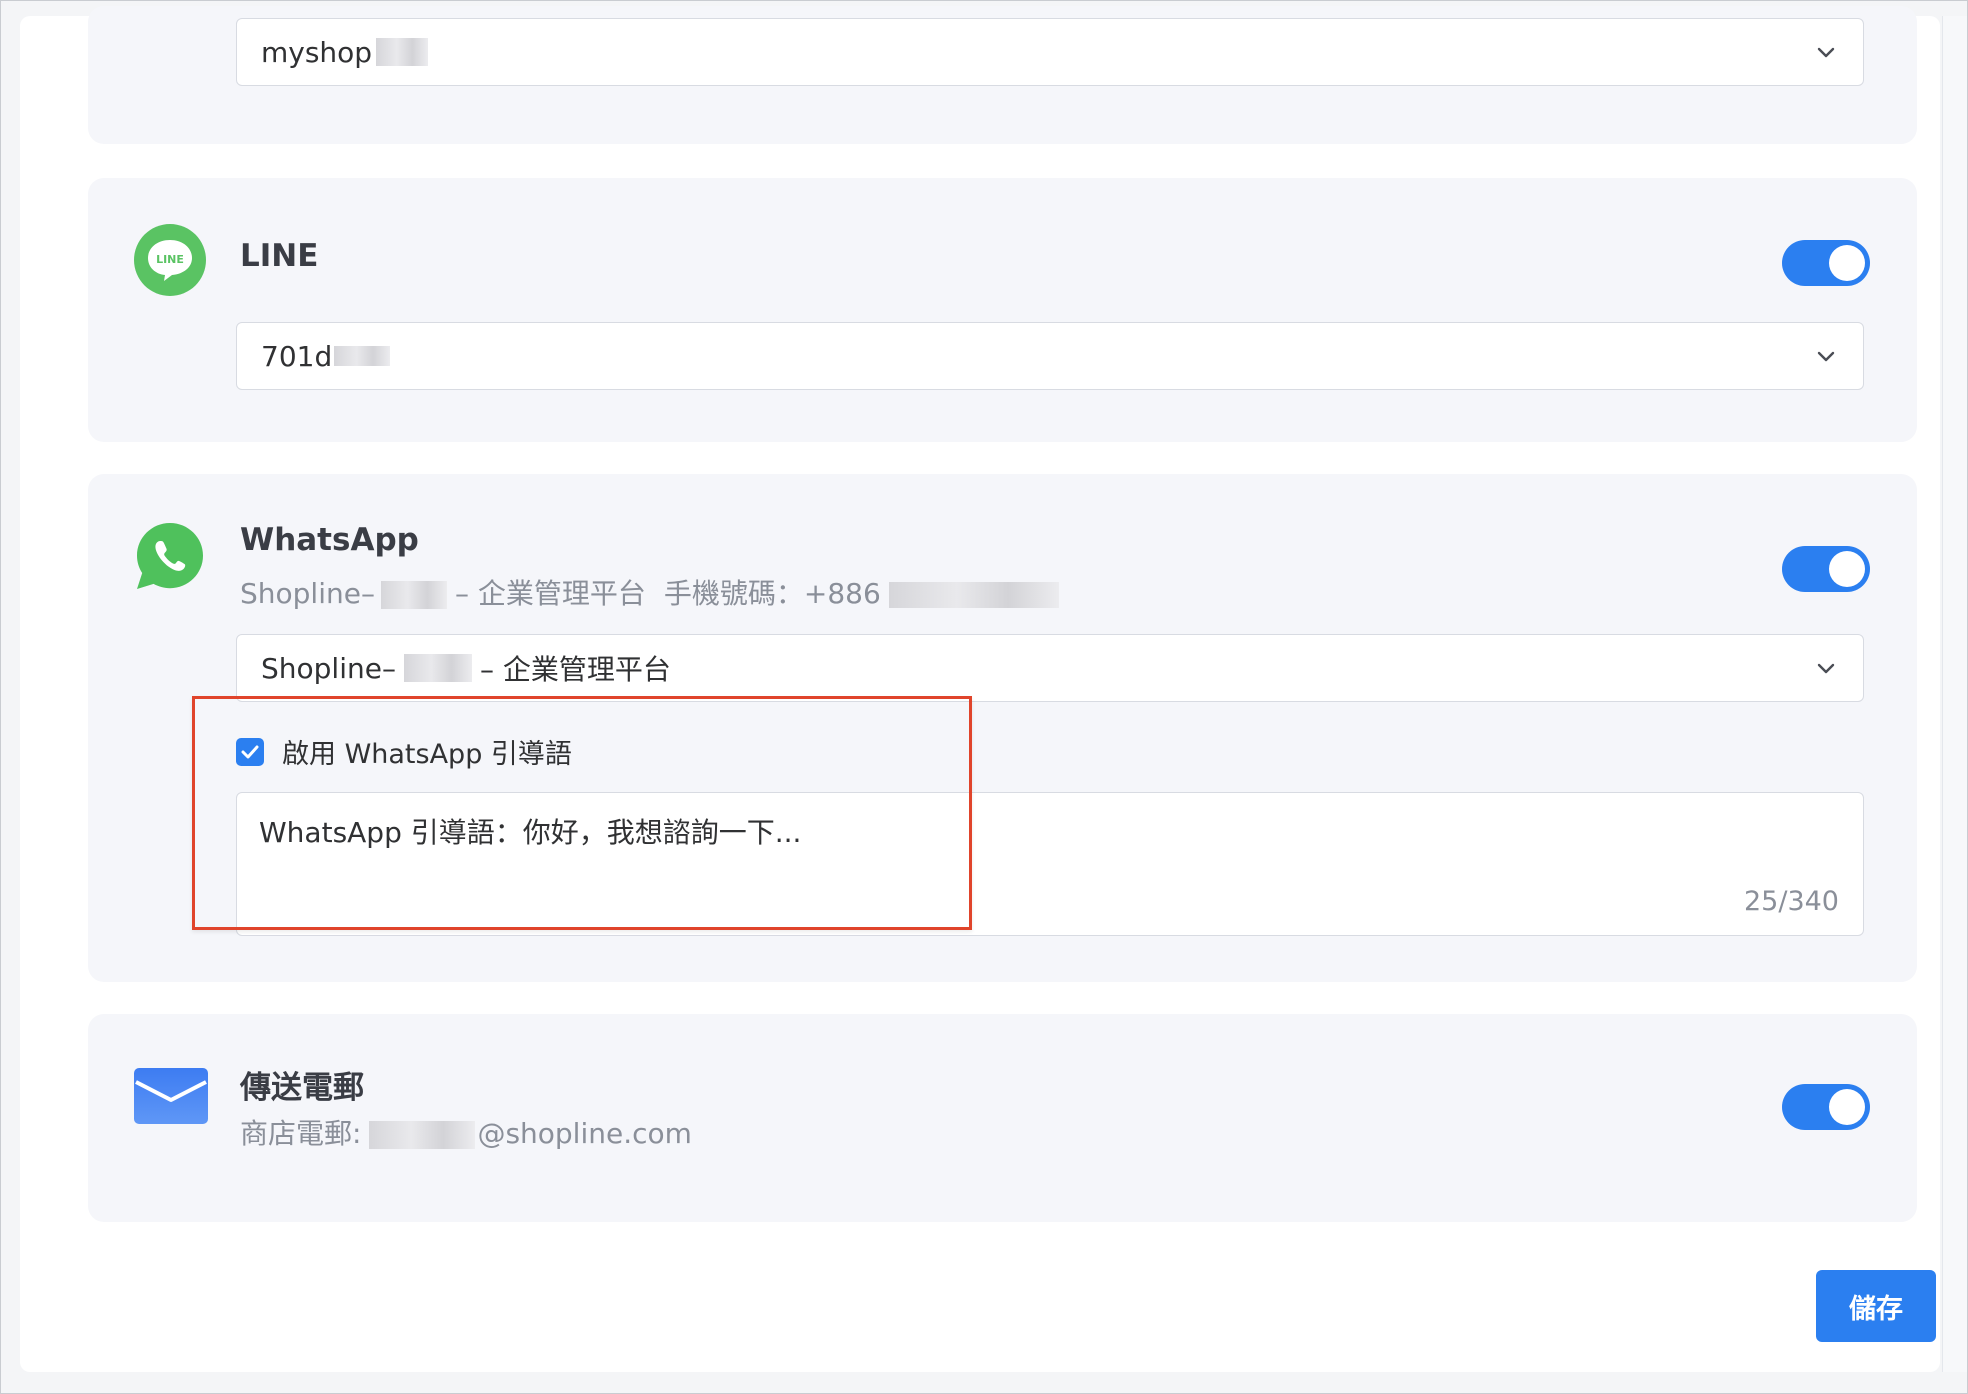 The width and height of the screenshot is (1968, 1394). I want to click on channel-card-top: myshop, so click(1002, 75).